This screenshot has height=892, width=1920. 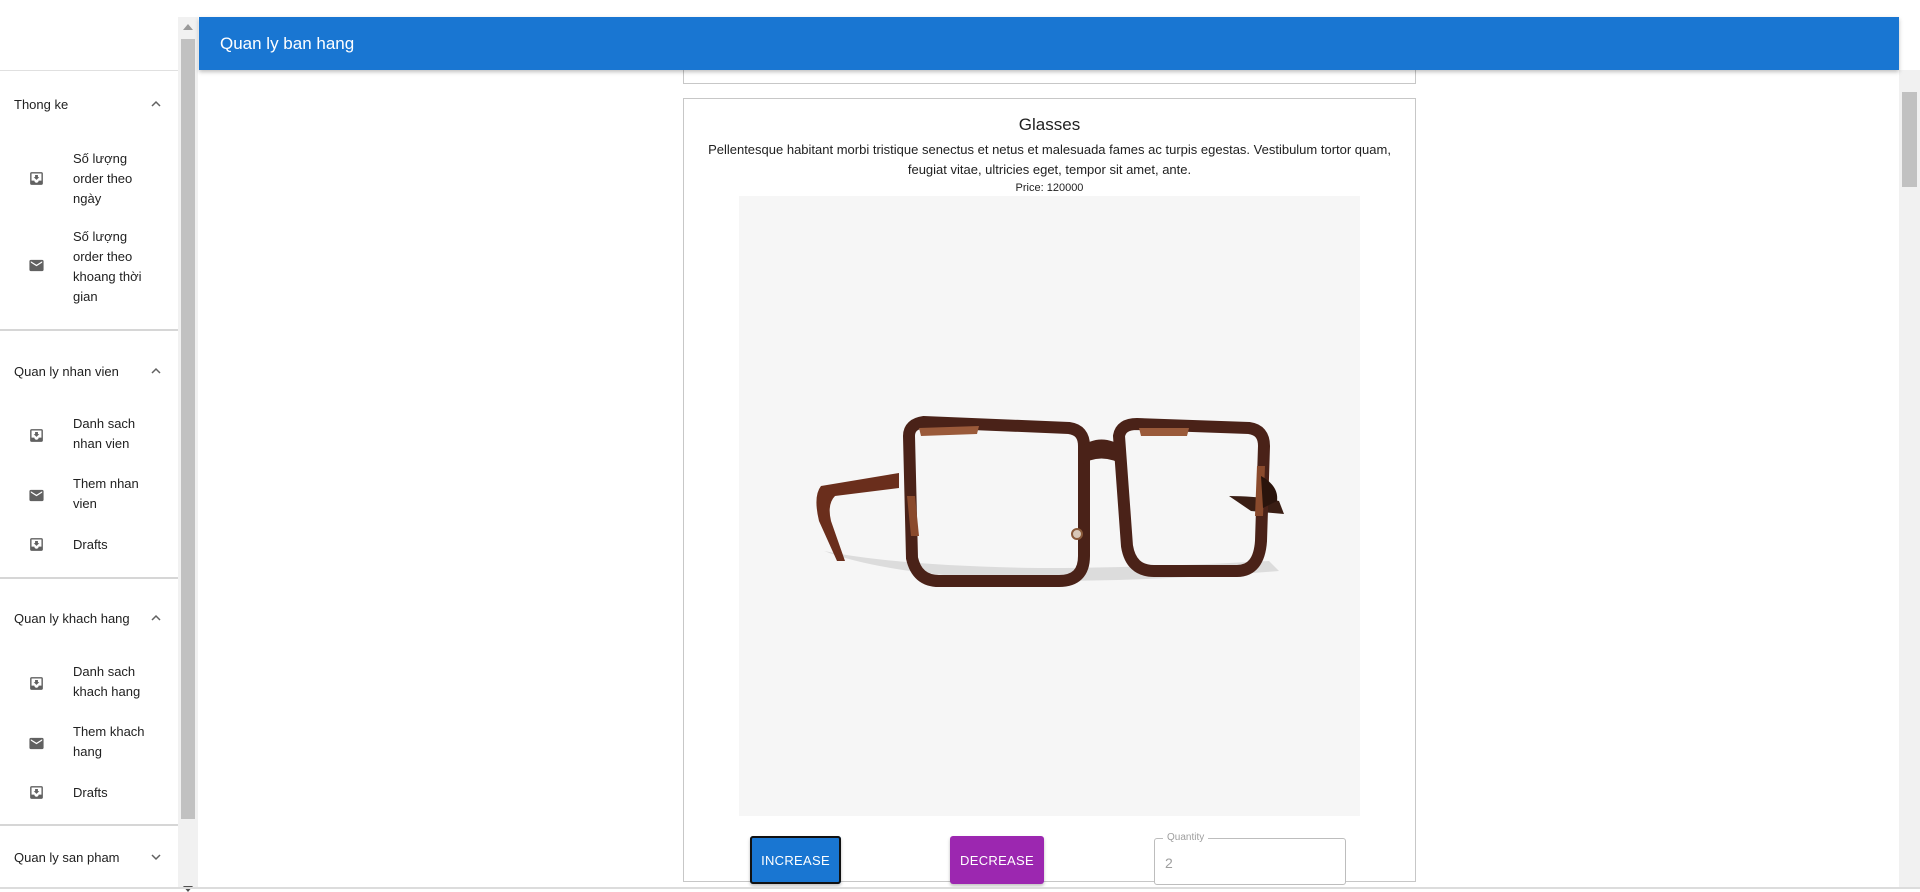 What do you see at coordinates (1049, 188) in the screenshot?
I see `product-price: Price: 120000` at bounding box center [1049, 188].